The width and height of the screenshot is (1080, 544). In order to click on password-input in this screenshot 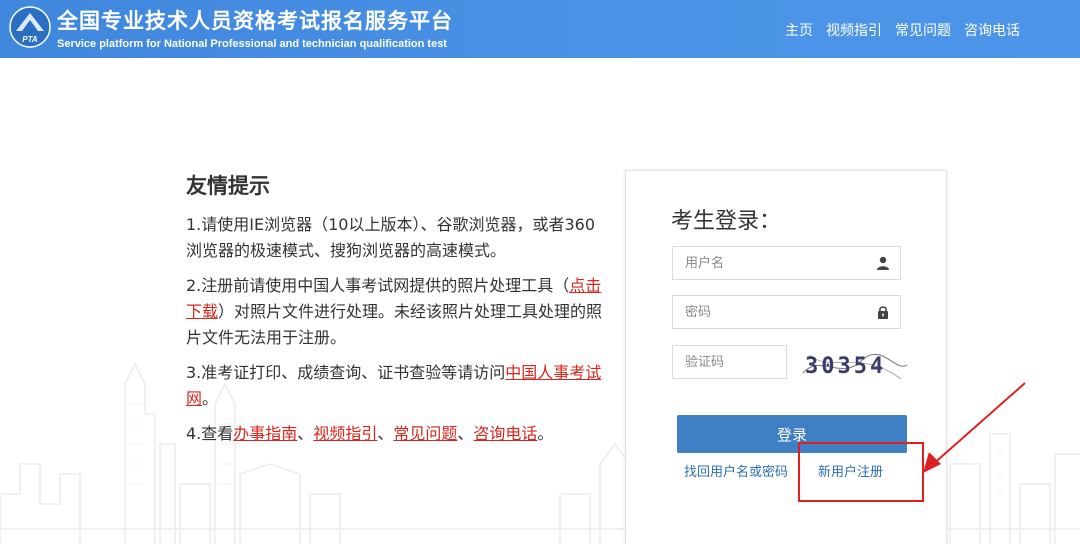, I will do `click(786, 312)`.